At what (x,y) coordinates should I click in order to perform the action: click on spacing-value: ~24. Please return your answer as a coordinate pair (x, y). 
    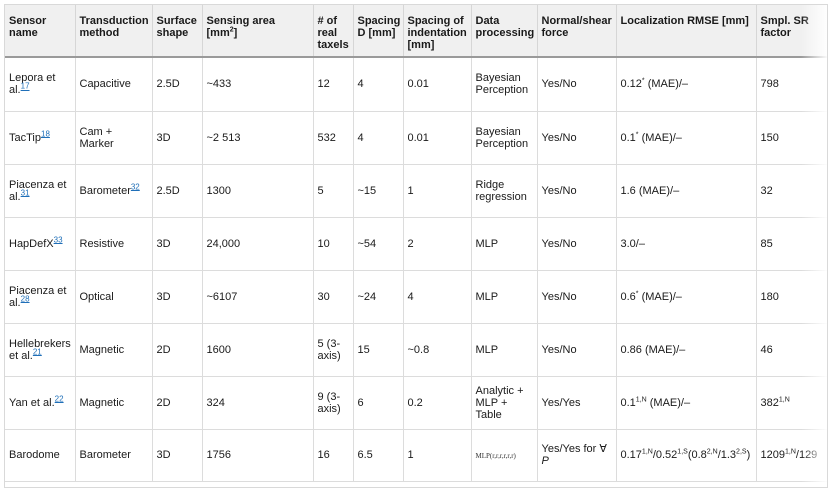
    Looking at the image, I should click on (367, 296).